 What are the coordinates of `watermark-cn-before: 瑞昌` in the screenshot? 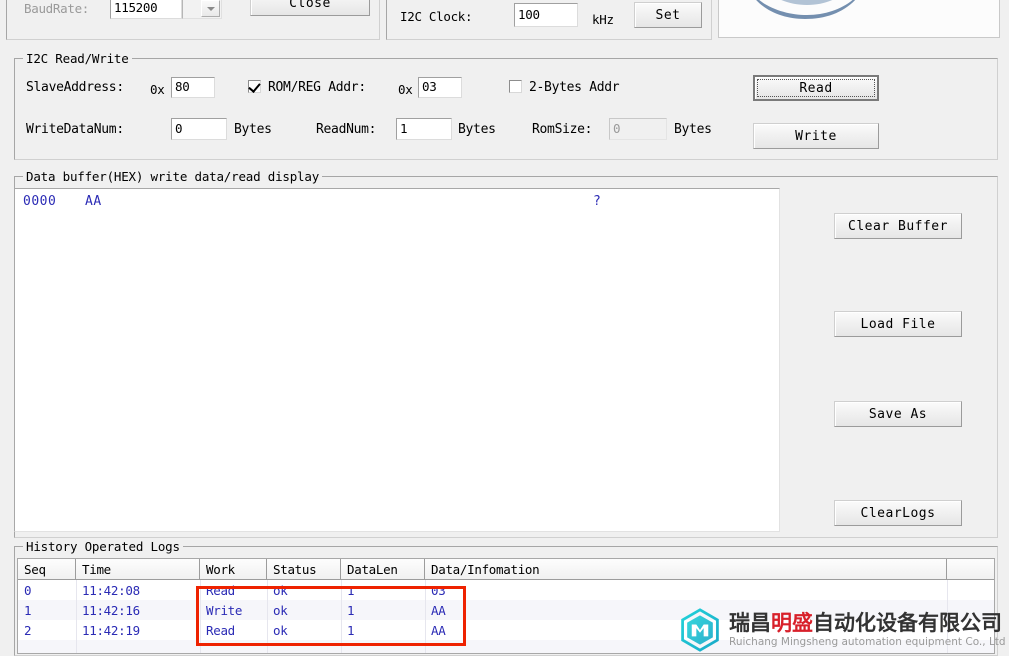 It's located at (750, 622).